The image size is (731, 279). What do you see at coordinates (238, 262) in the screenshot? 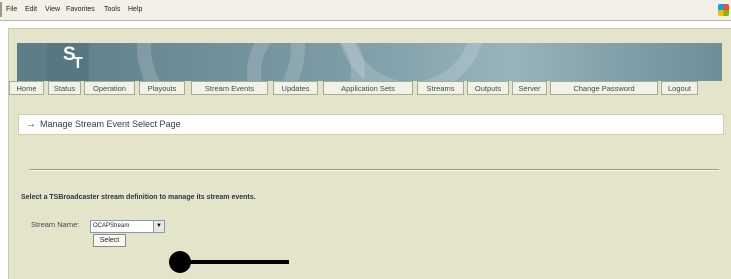
I see `annotation-line` at bounding box center [238, 262].